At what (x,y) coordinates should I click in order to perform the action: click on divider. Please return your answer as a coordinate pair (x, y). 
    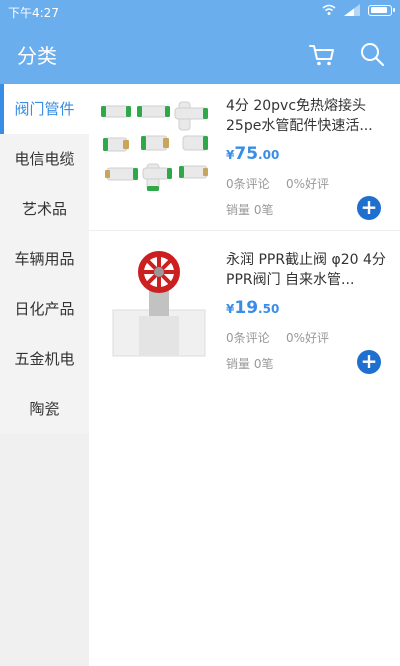
    Looking at the image, I should click on (244, 230).